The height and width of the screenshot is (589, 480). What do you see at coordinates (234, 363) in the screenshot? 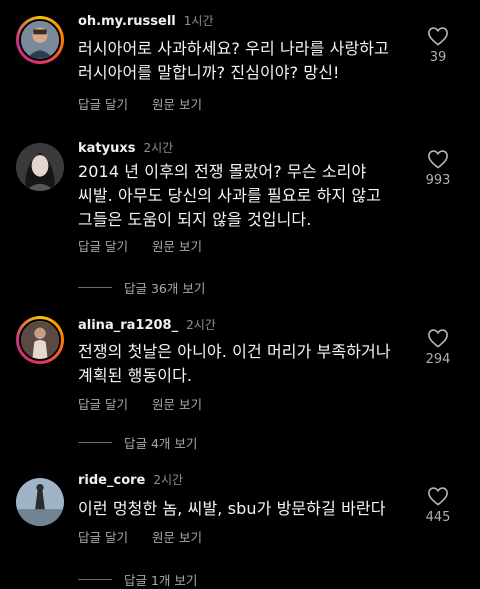
I see `comment-text: 전쟁의 첫날은 아니야. 이건 머리가 부족하거나 계획된 행동이다.` at bounding box center [234, 363].